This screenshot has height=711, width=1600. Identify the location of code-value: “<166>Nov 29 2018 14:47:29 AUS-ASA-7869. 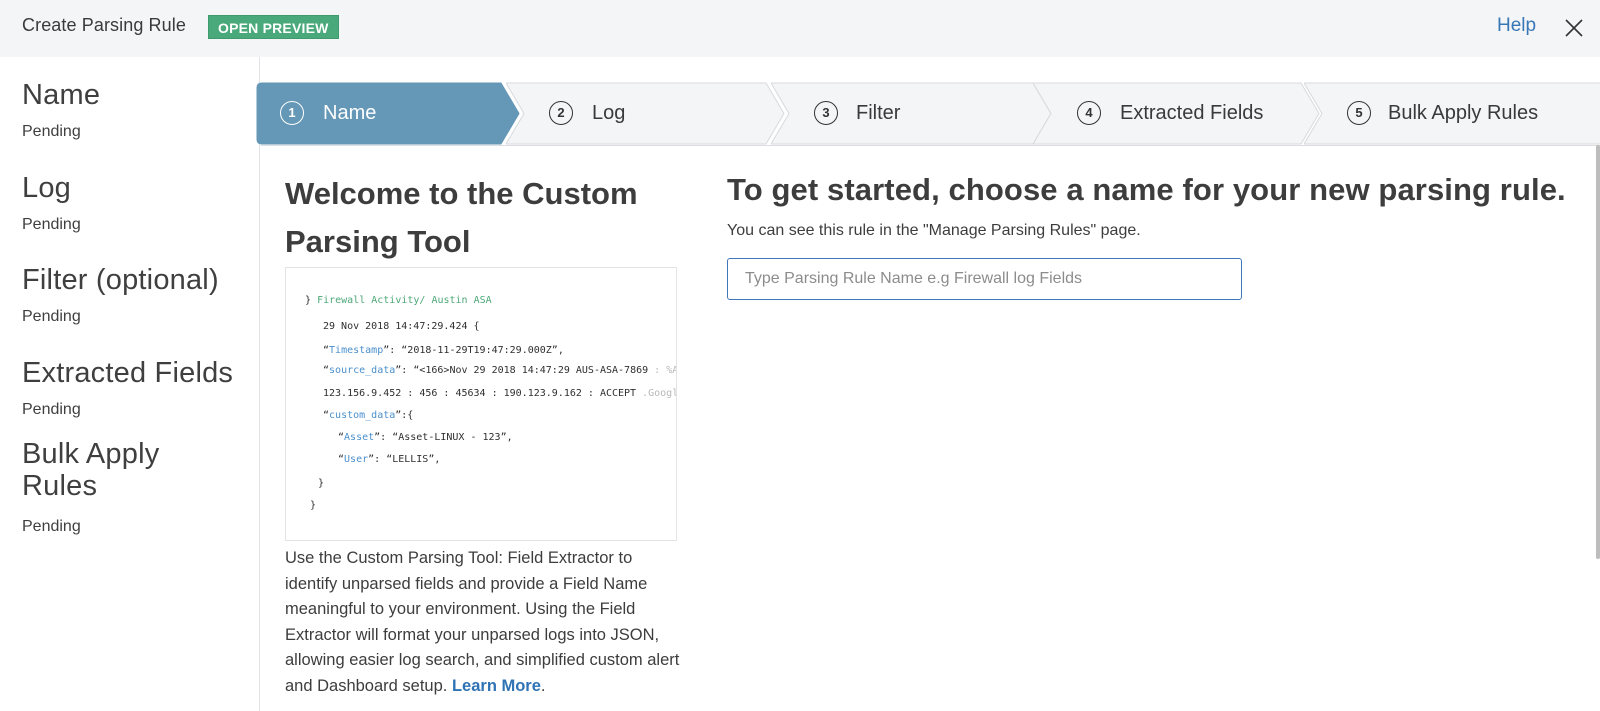
(531, 370).